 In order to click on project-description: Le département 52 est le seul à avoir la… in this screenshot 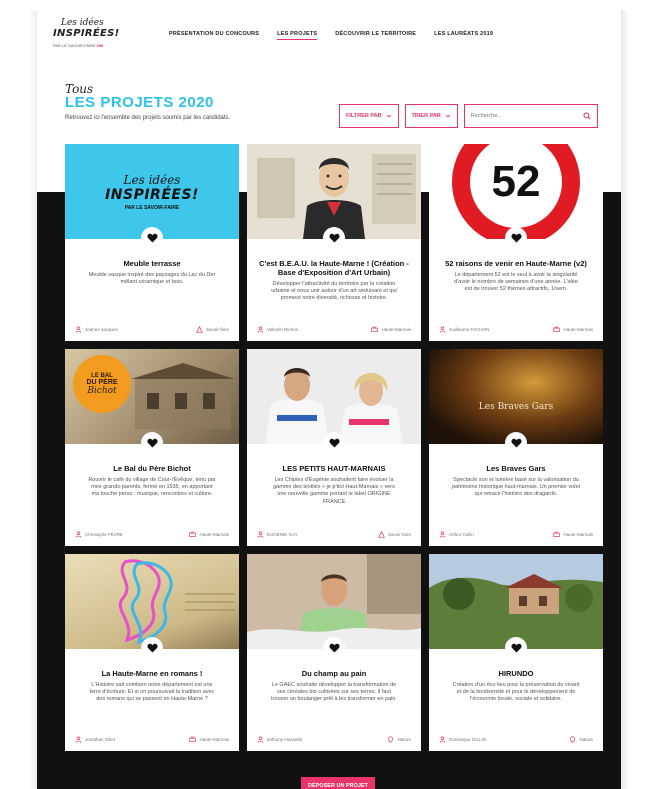, I will do `click(516, 282)`.